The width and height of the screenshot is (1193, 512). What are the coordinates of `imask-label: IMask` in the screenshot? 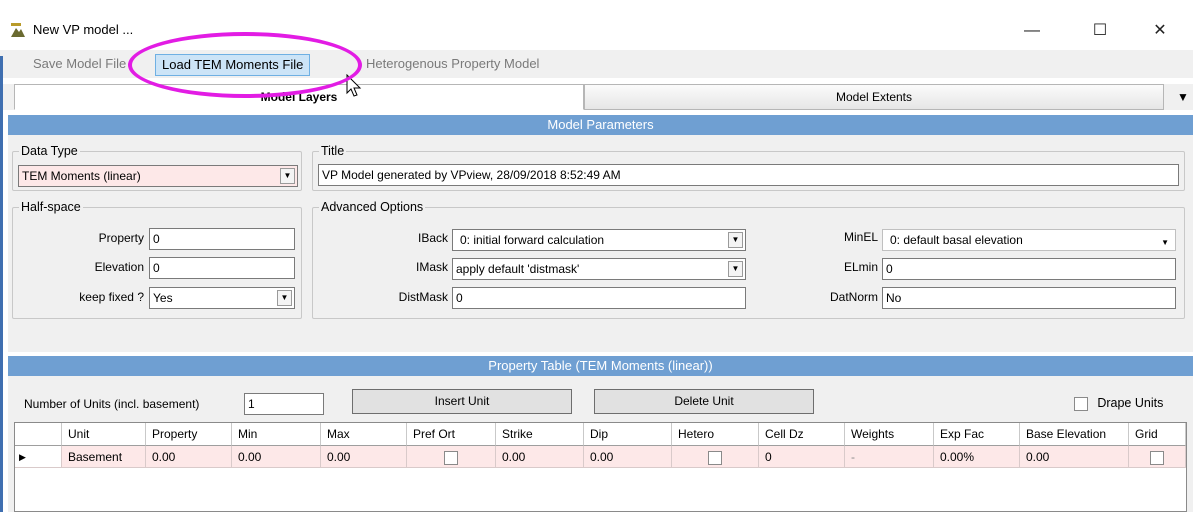 It's located at (431, 267).